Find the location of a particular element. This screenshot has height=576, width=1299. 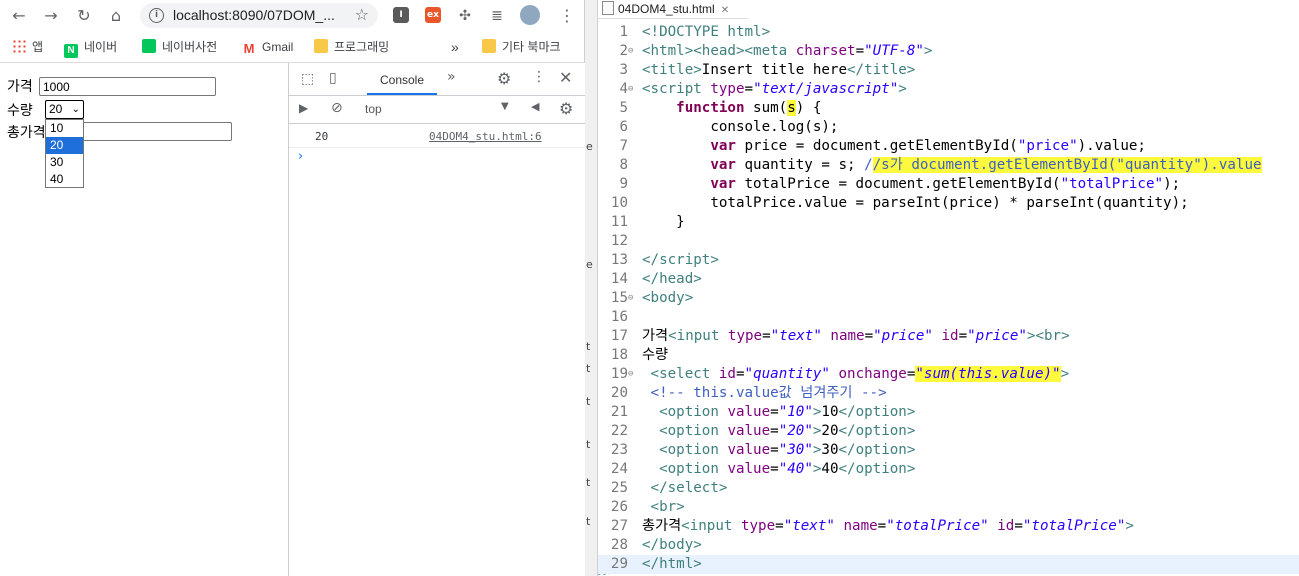

close-icon: ✕ is located at coordinates (565, 77).